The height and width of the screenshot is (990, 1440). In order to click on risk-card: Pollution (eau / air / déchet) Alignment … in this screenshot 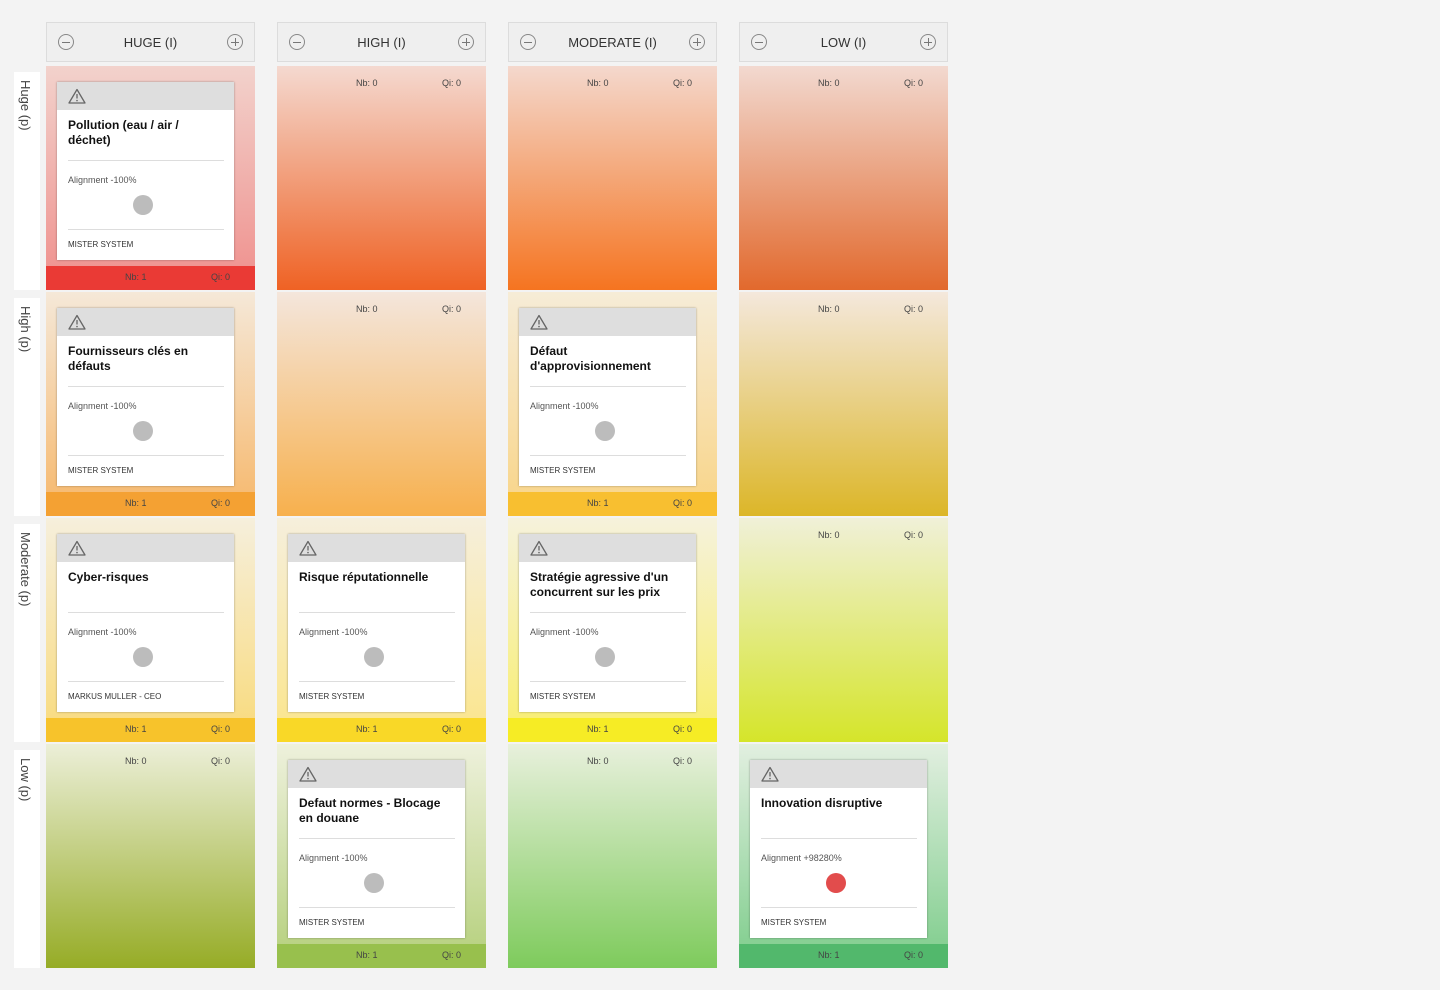, I will do `click(145, 171)`.